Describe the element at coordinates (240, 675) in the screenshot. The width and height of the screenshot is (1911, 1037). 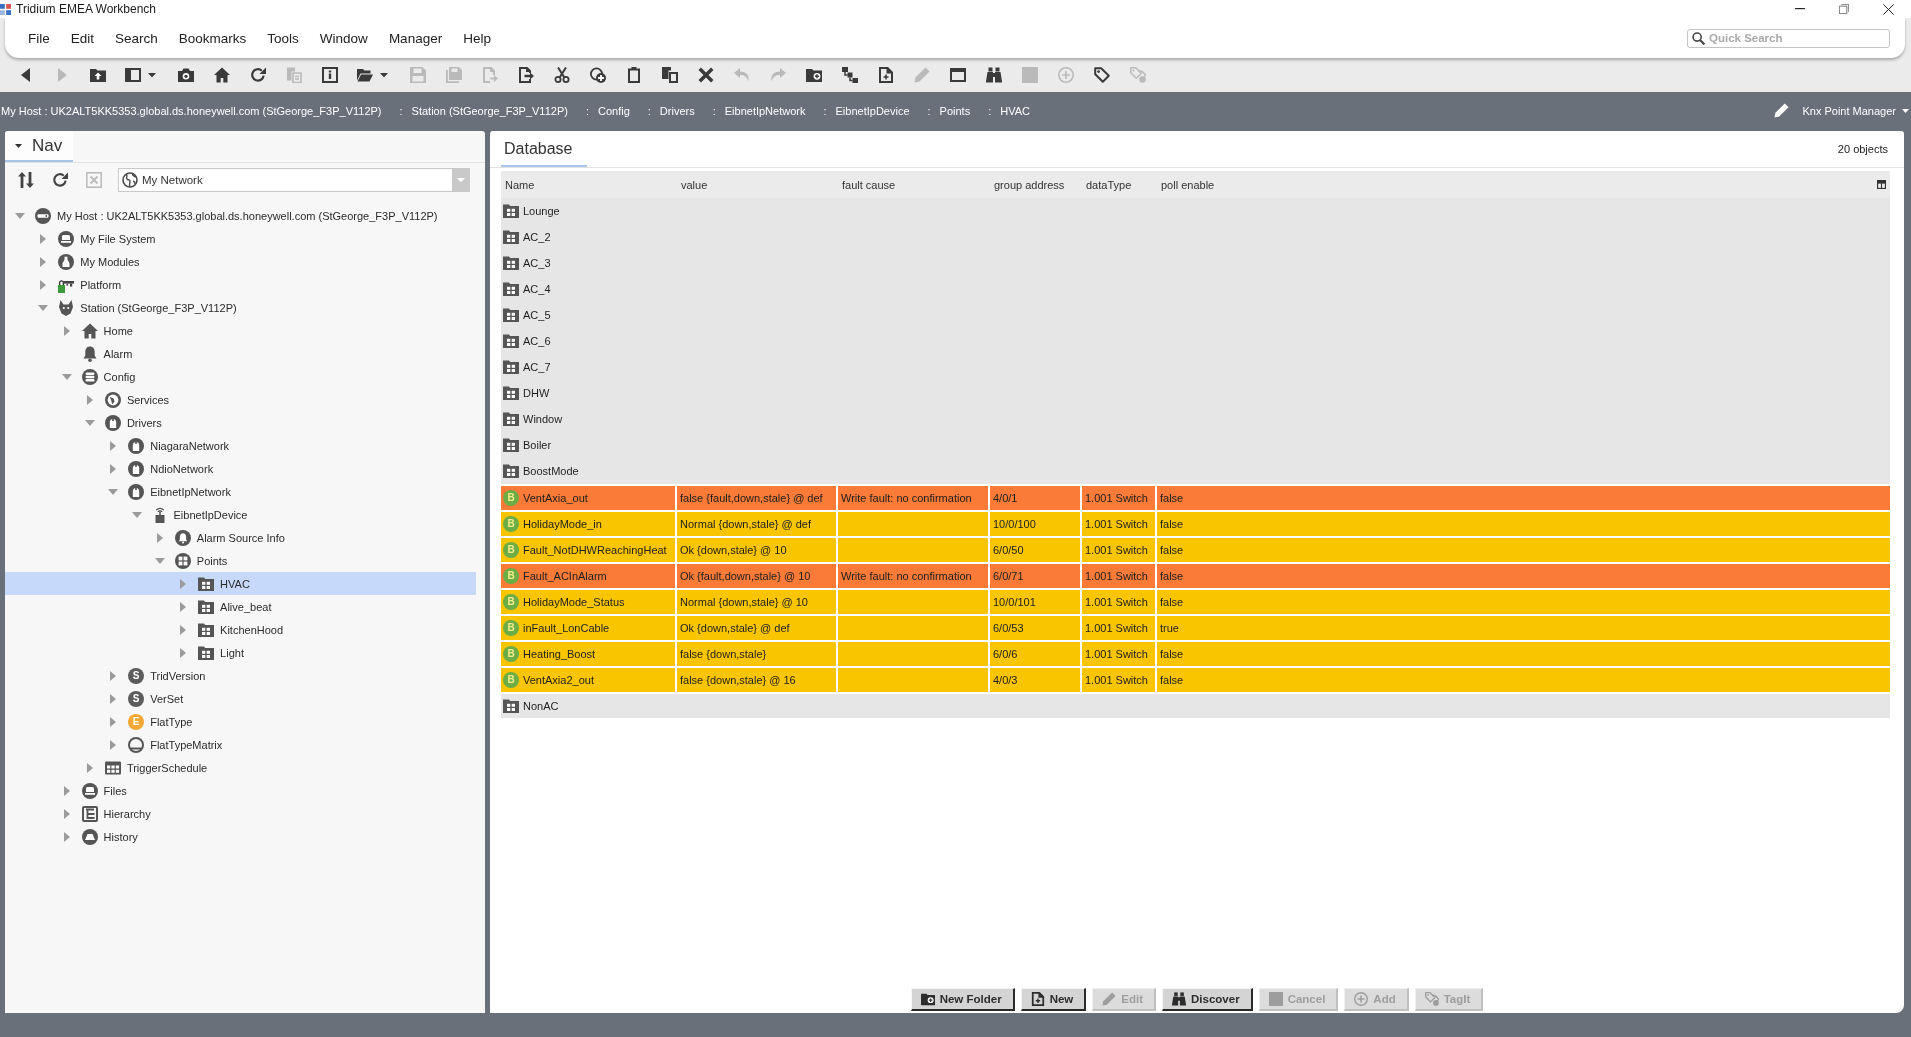
I see `tree-item: S TridVersion` at that location.